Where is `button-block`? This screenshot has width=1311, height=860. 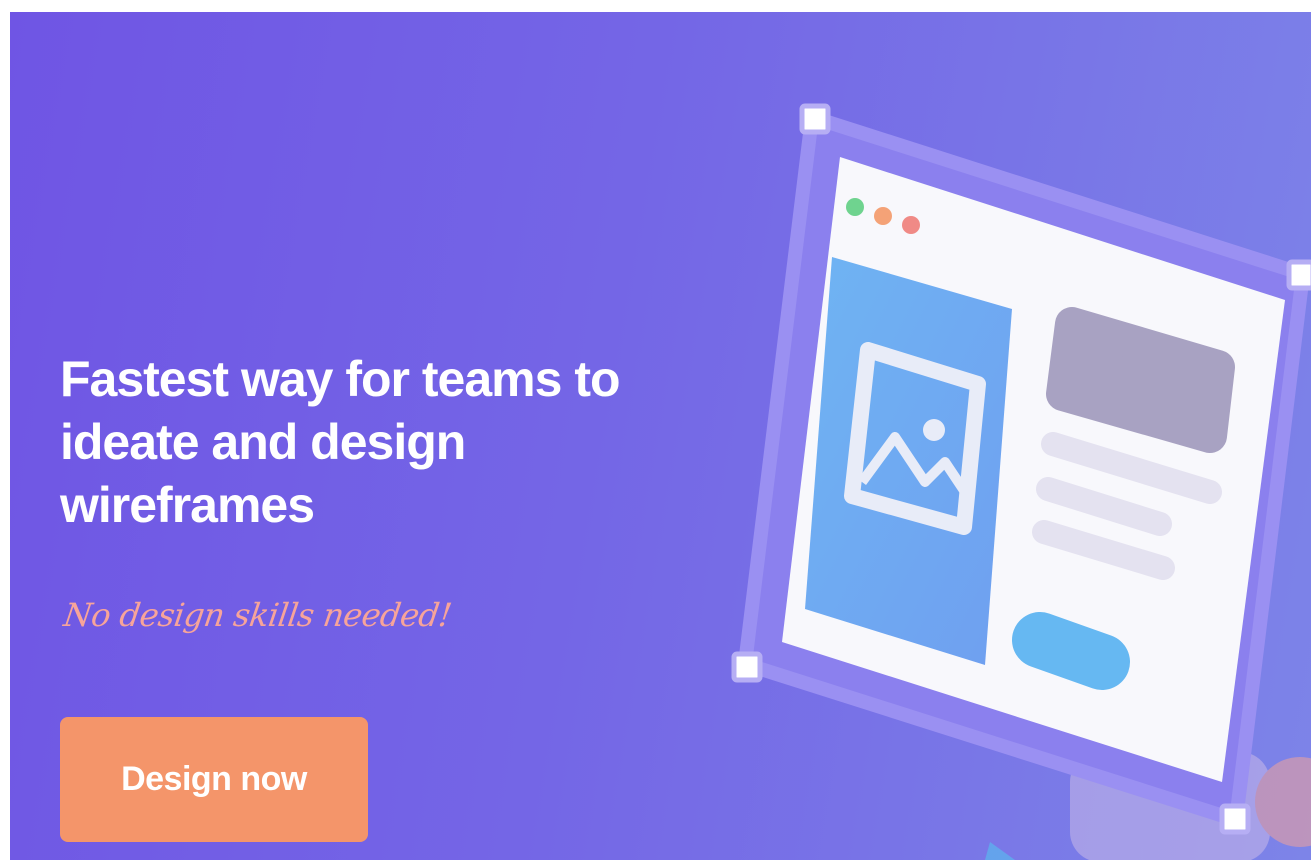 button-block is located at coordinates (1071, 651).